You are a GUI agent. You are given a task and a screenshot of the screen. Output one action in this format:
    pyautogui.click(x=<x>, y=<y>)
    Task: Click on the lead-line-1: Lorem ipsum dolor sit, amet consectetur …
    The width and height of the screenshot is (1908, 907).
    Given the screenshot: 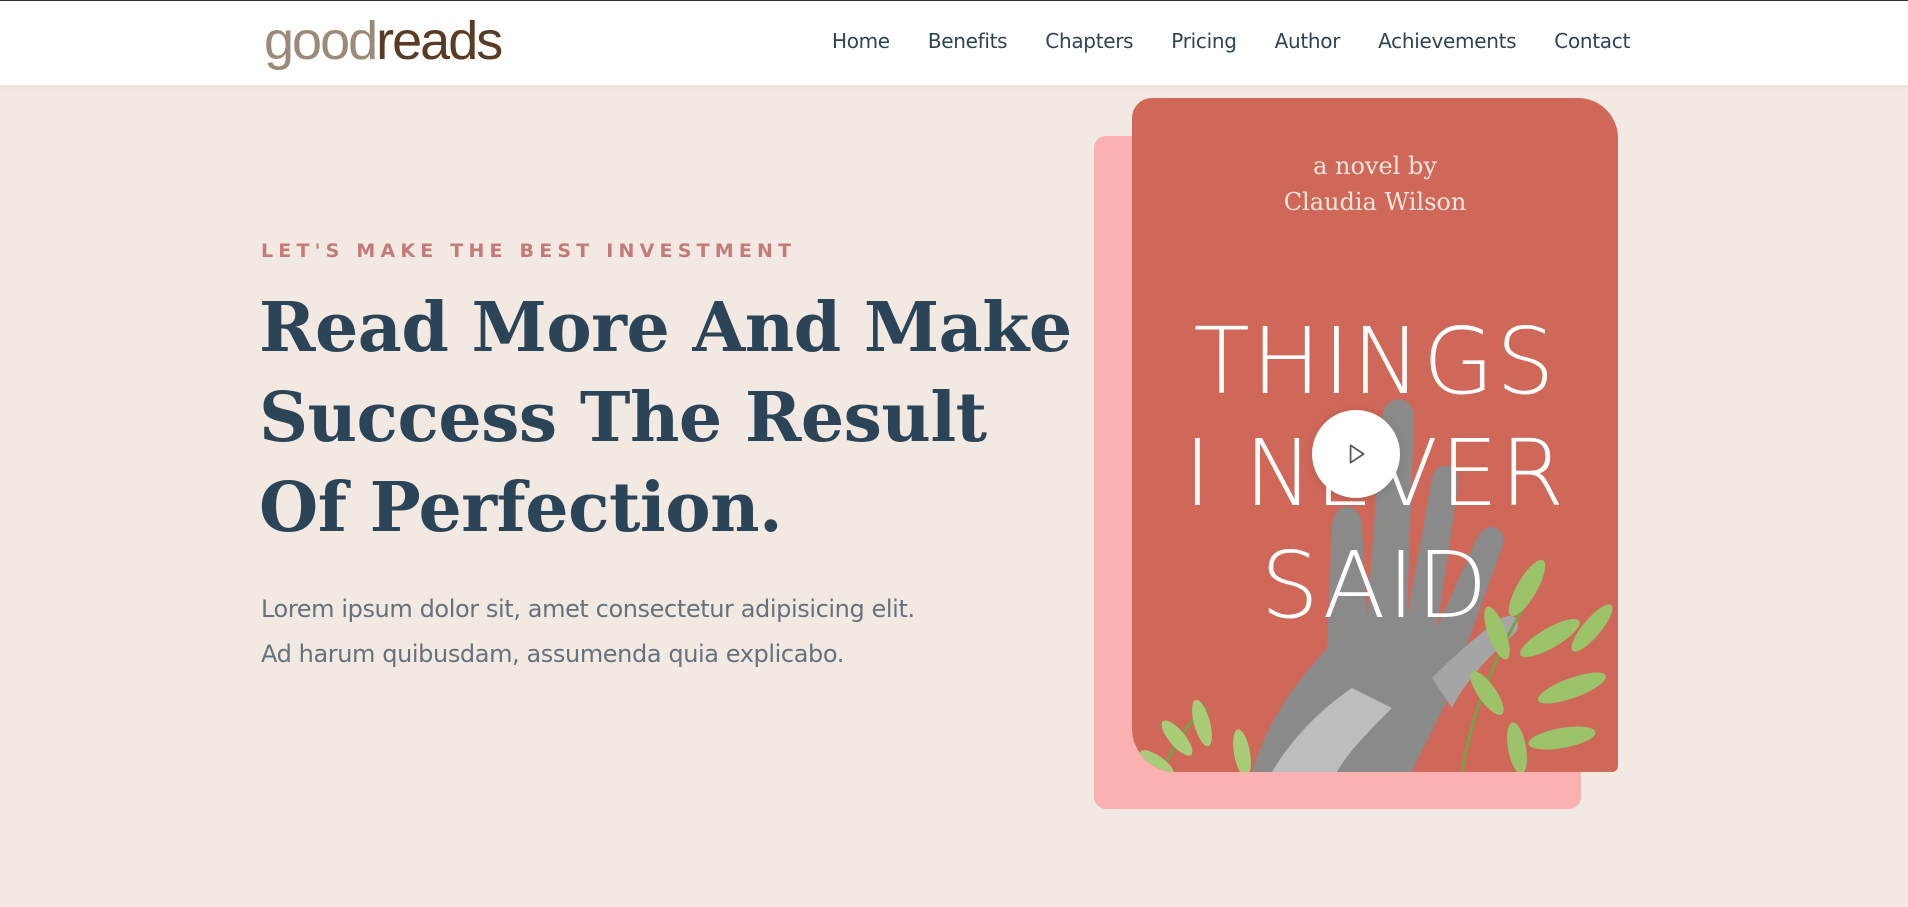 What is the action you would take?
    pyautogui.click(x=588, y=609)
    